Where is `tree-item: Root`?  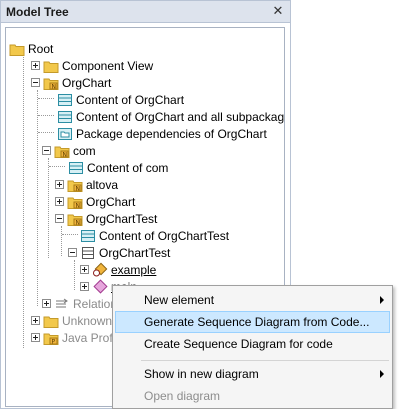 tree-item: Root is located at coordinates (31, 48).